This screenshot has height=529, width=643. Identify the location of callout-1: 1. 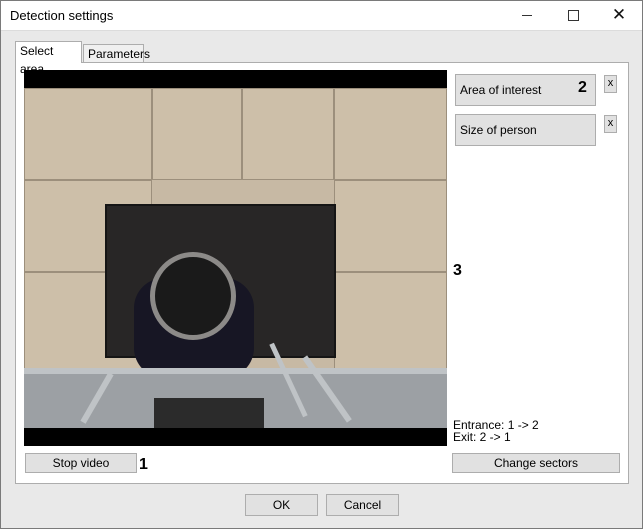
(143, 464).